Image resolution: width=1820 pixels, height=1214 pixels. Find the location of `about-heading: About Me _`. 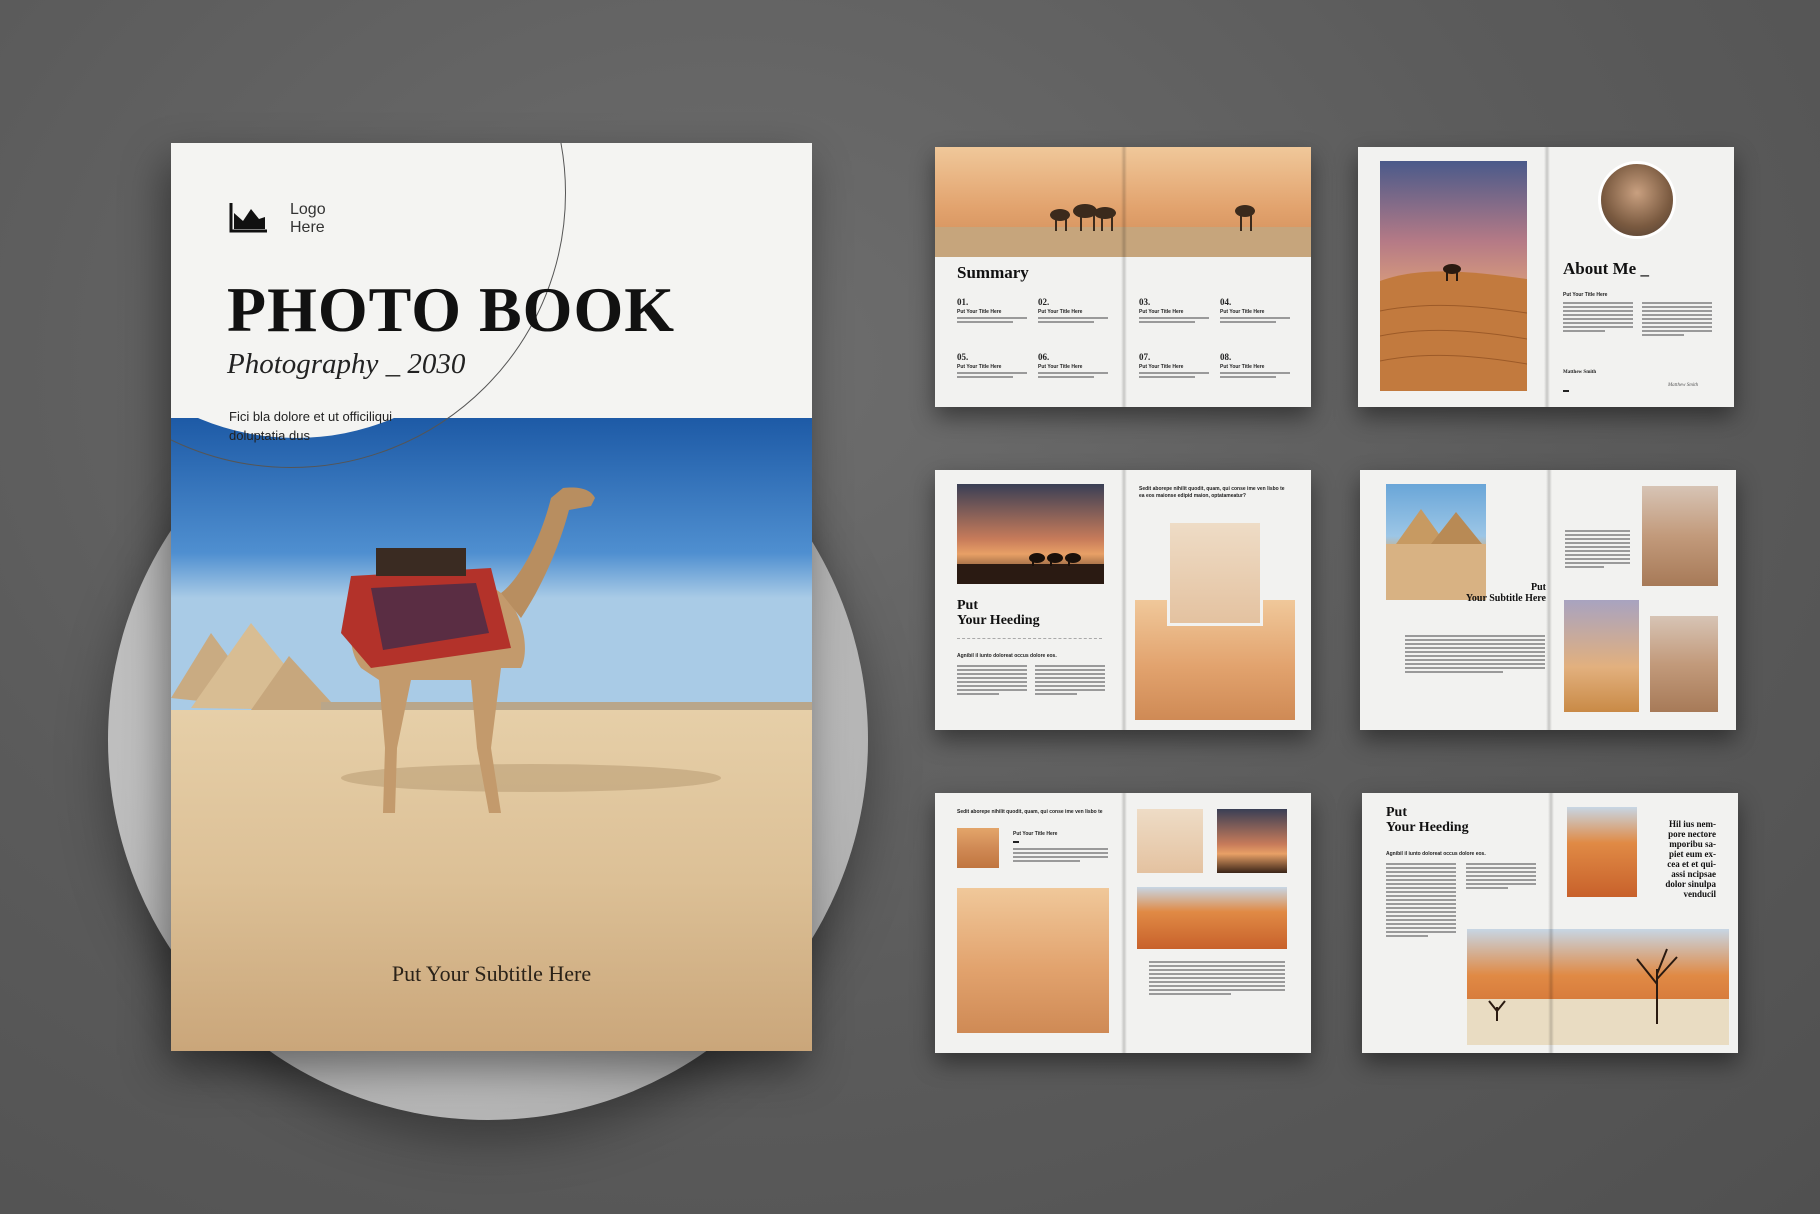

about-heading: About Me _ is located at coordinates (1606, 268).